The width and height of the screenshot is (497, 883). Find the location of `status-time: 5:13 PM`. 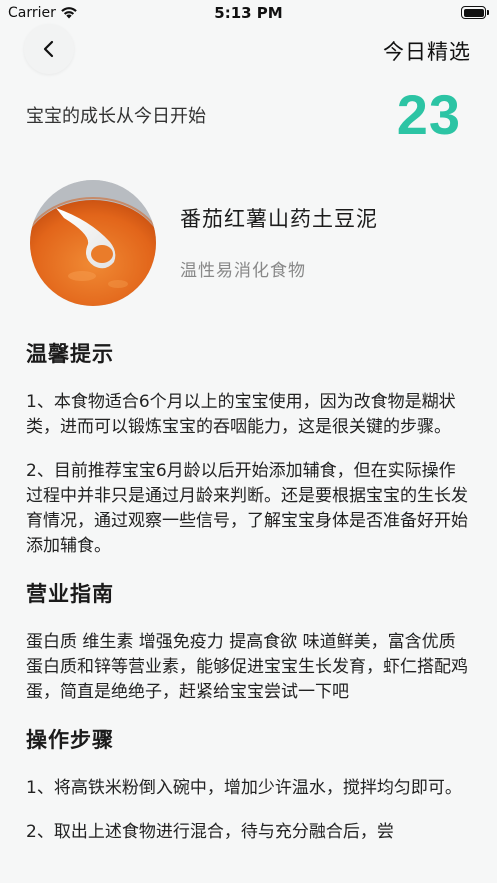

status-time: 5:13 PM is located at coordinates (248, 13).